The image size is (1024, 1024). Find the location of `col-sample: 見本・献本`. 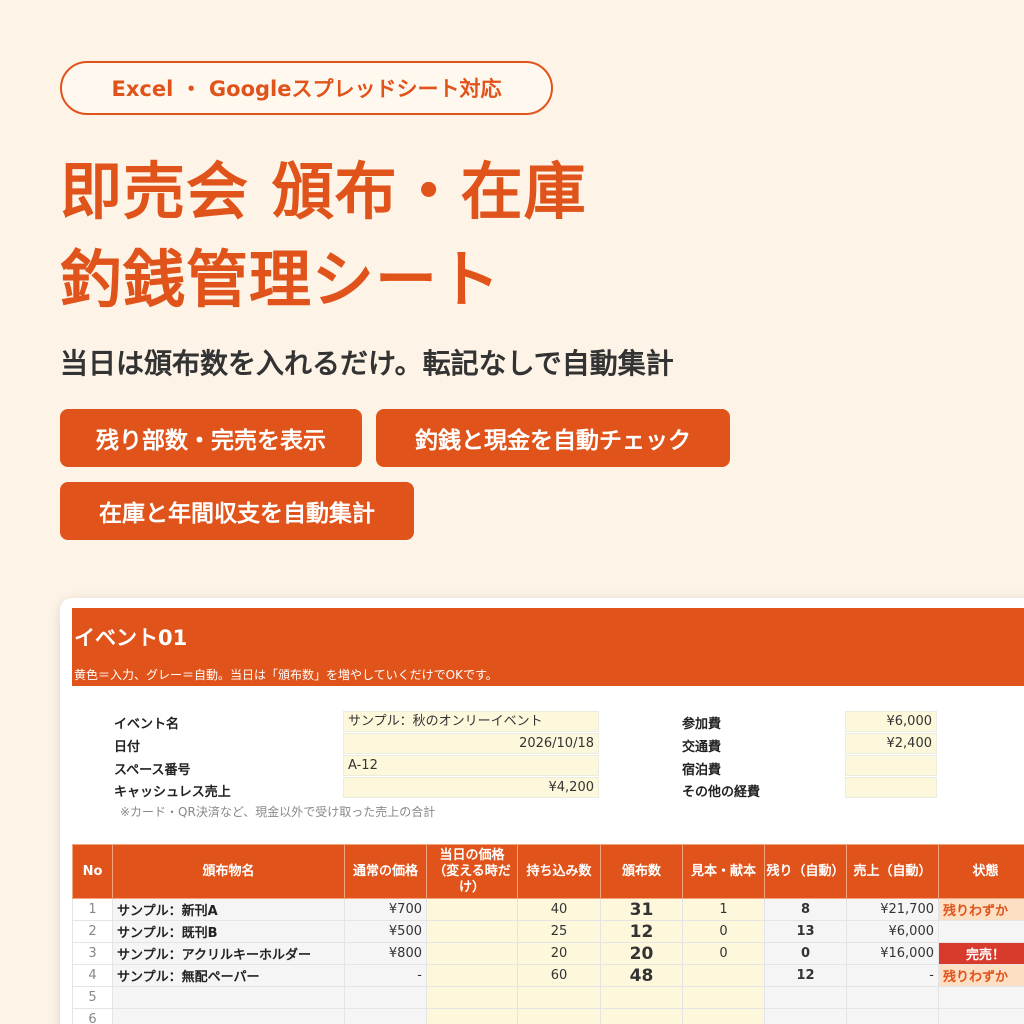

col-sample: 見本・献本 is located at coordinates (723, 871).